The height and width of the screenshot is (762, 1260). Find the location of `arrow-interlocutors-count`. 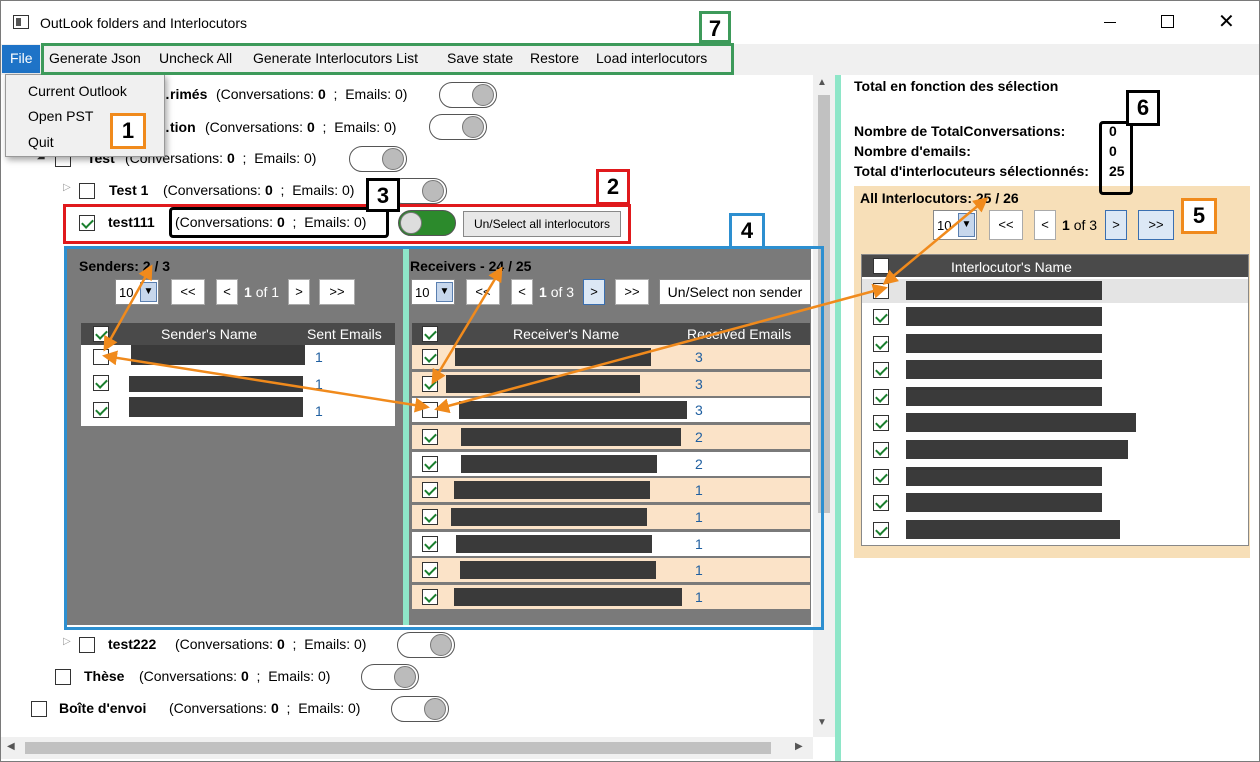

arrow-interlocutors-count is located at coordinates (935, 241).